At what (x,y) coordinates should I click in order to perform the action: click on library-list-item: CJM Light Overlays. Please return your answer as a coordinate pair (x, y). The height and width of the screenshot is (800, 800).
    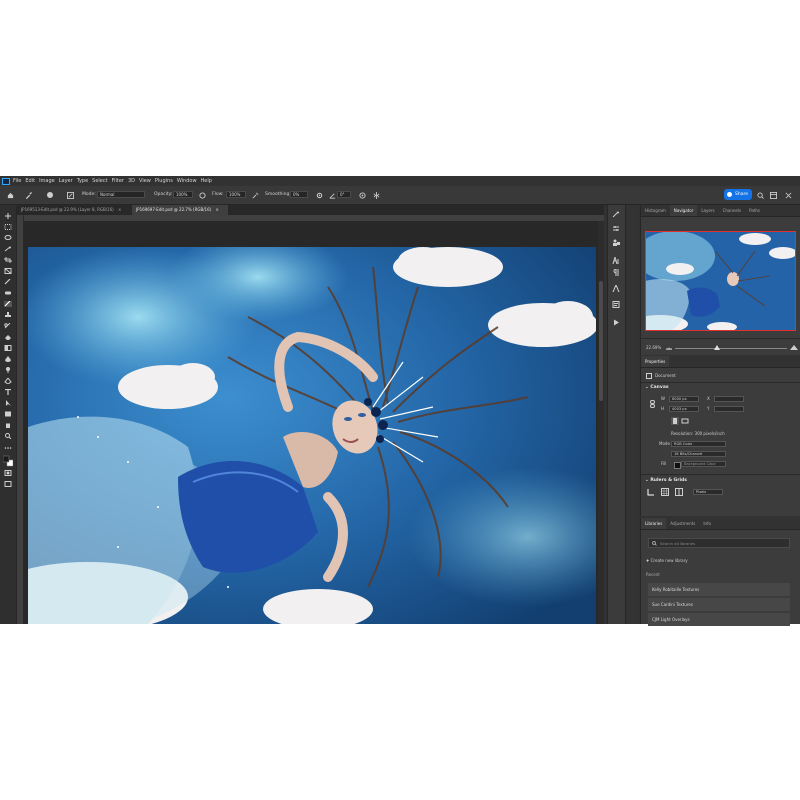
    Looking at the image, I should click on (719, 619).